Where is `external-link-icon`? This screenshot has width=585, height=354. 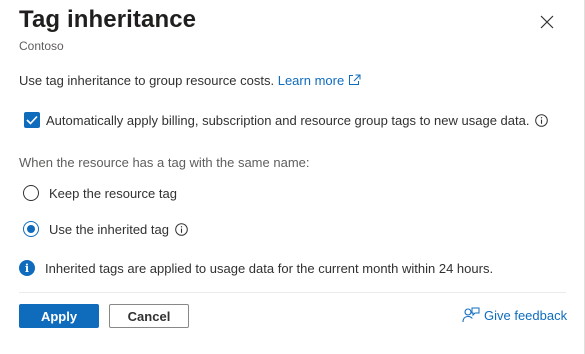
external-link-icon is located at coordinates (355, 79).